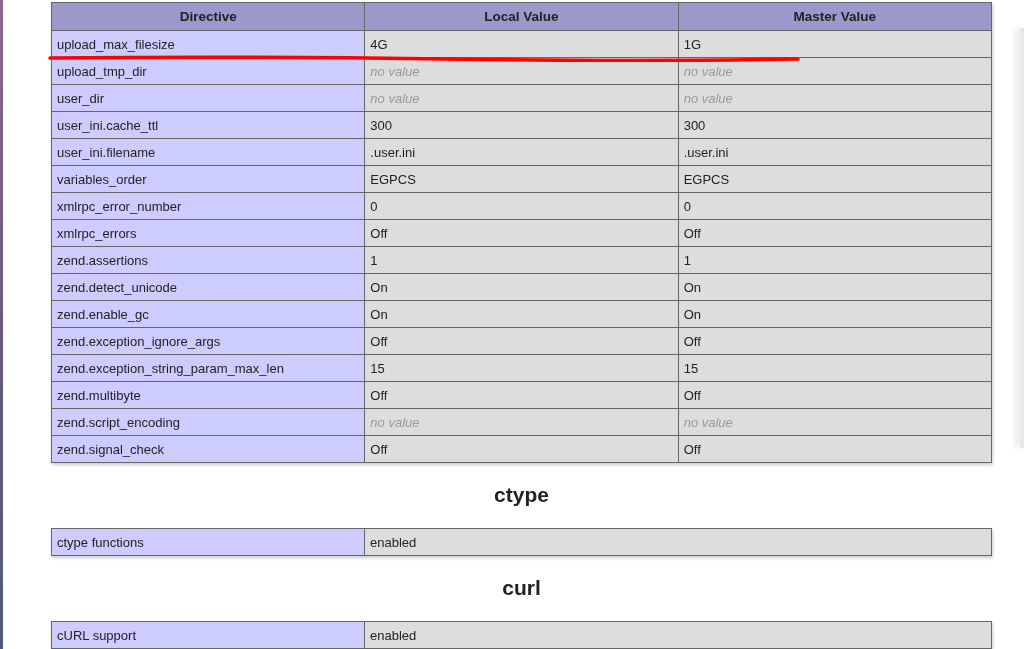 This screenshot has width=1024, height=649. Describe the element at coordinates (208, 152) in the screenshot. I see `directive-cell: user_ini.filename` at that location.